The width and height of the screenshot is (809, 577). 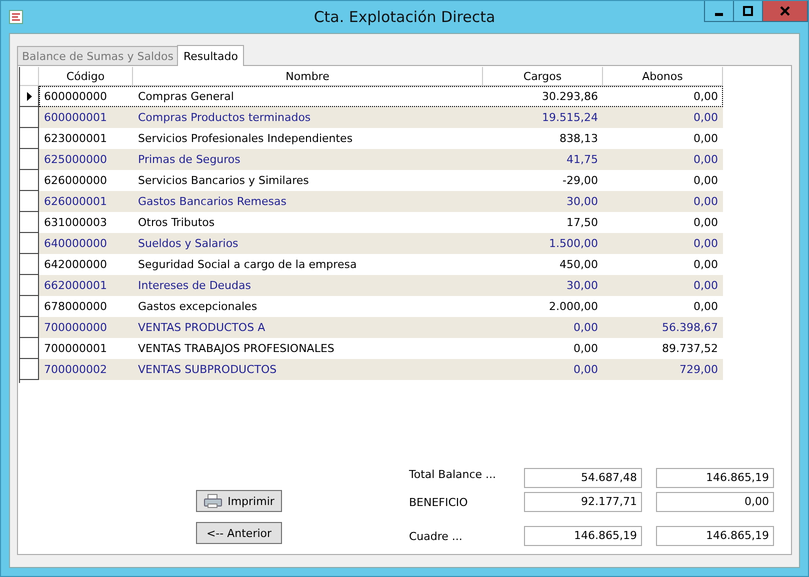 What do you see at coordinates (16, 17) in the screenshot?
I see `app-icon` at bounding box center [16, 17].